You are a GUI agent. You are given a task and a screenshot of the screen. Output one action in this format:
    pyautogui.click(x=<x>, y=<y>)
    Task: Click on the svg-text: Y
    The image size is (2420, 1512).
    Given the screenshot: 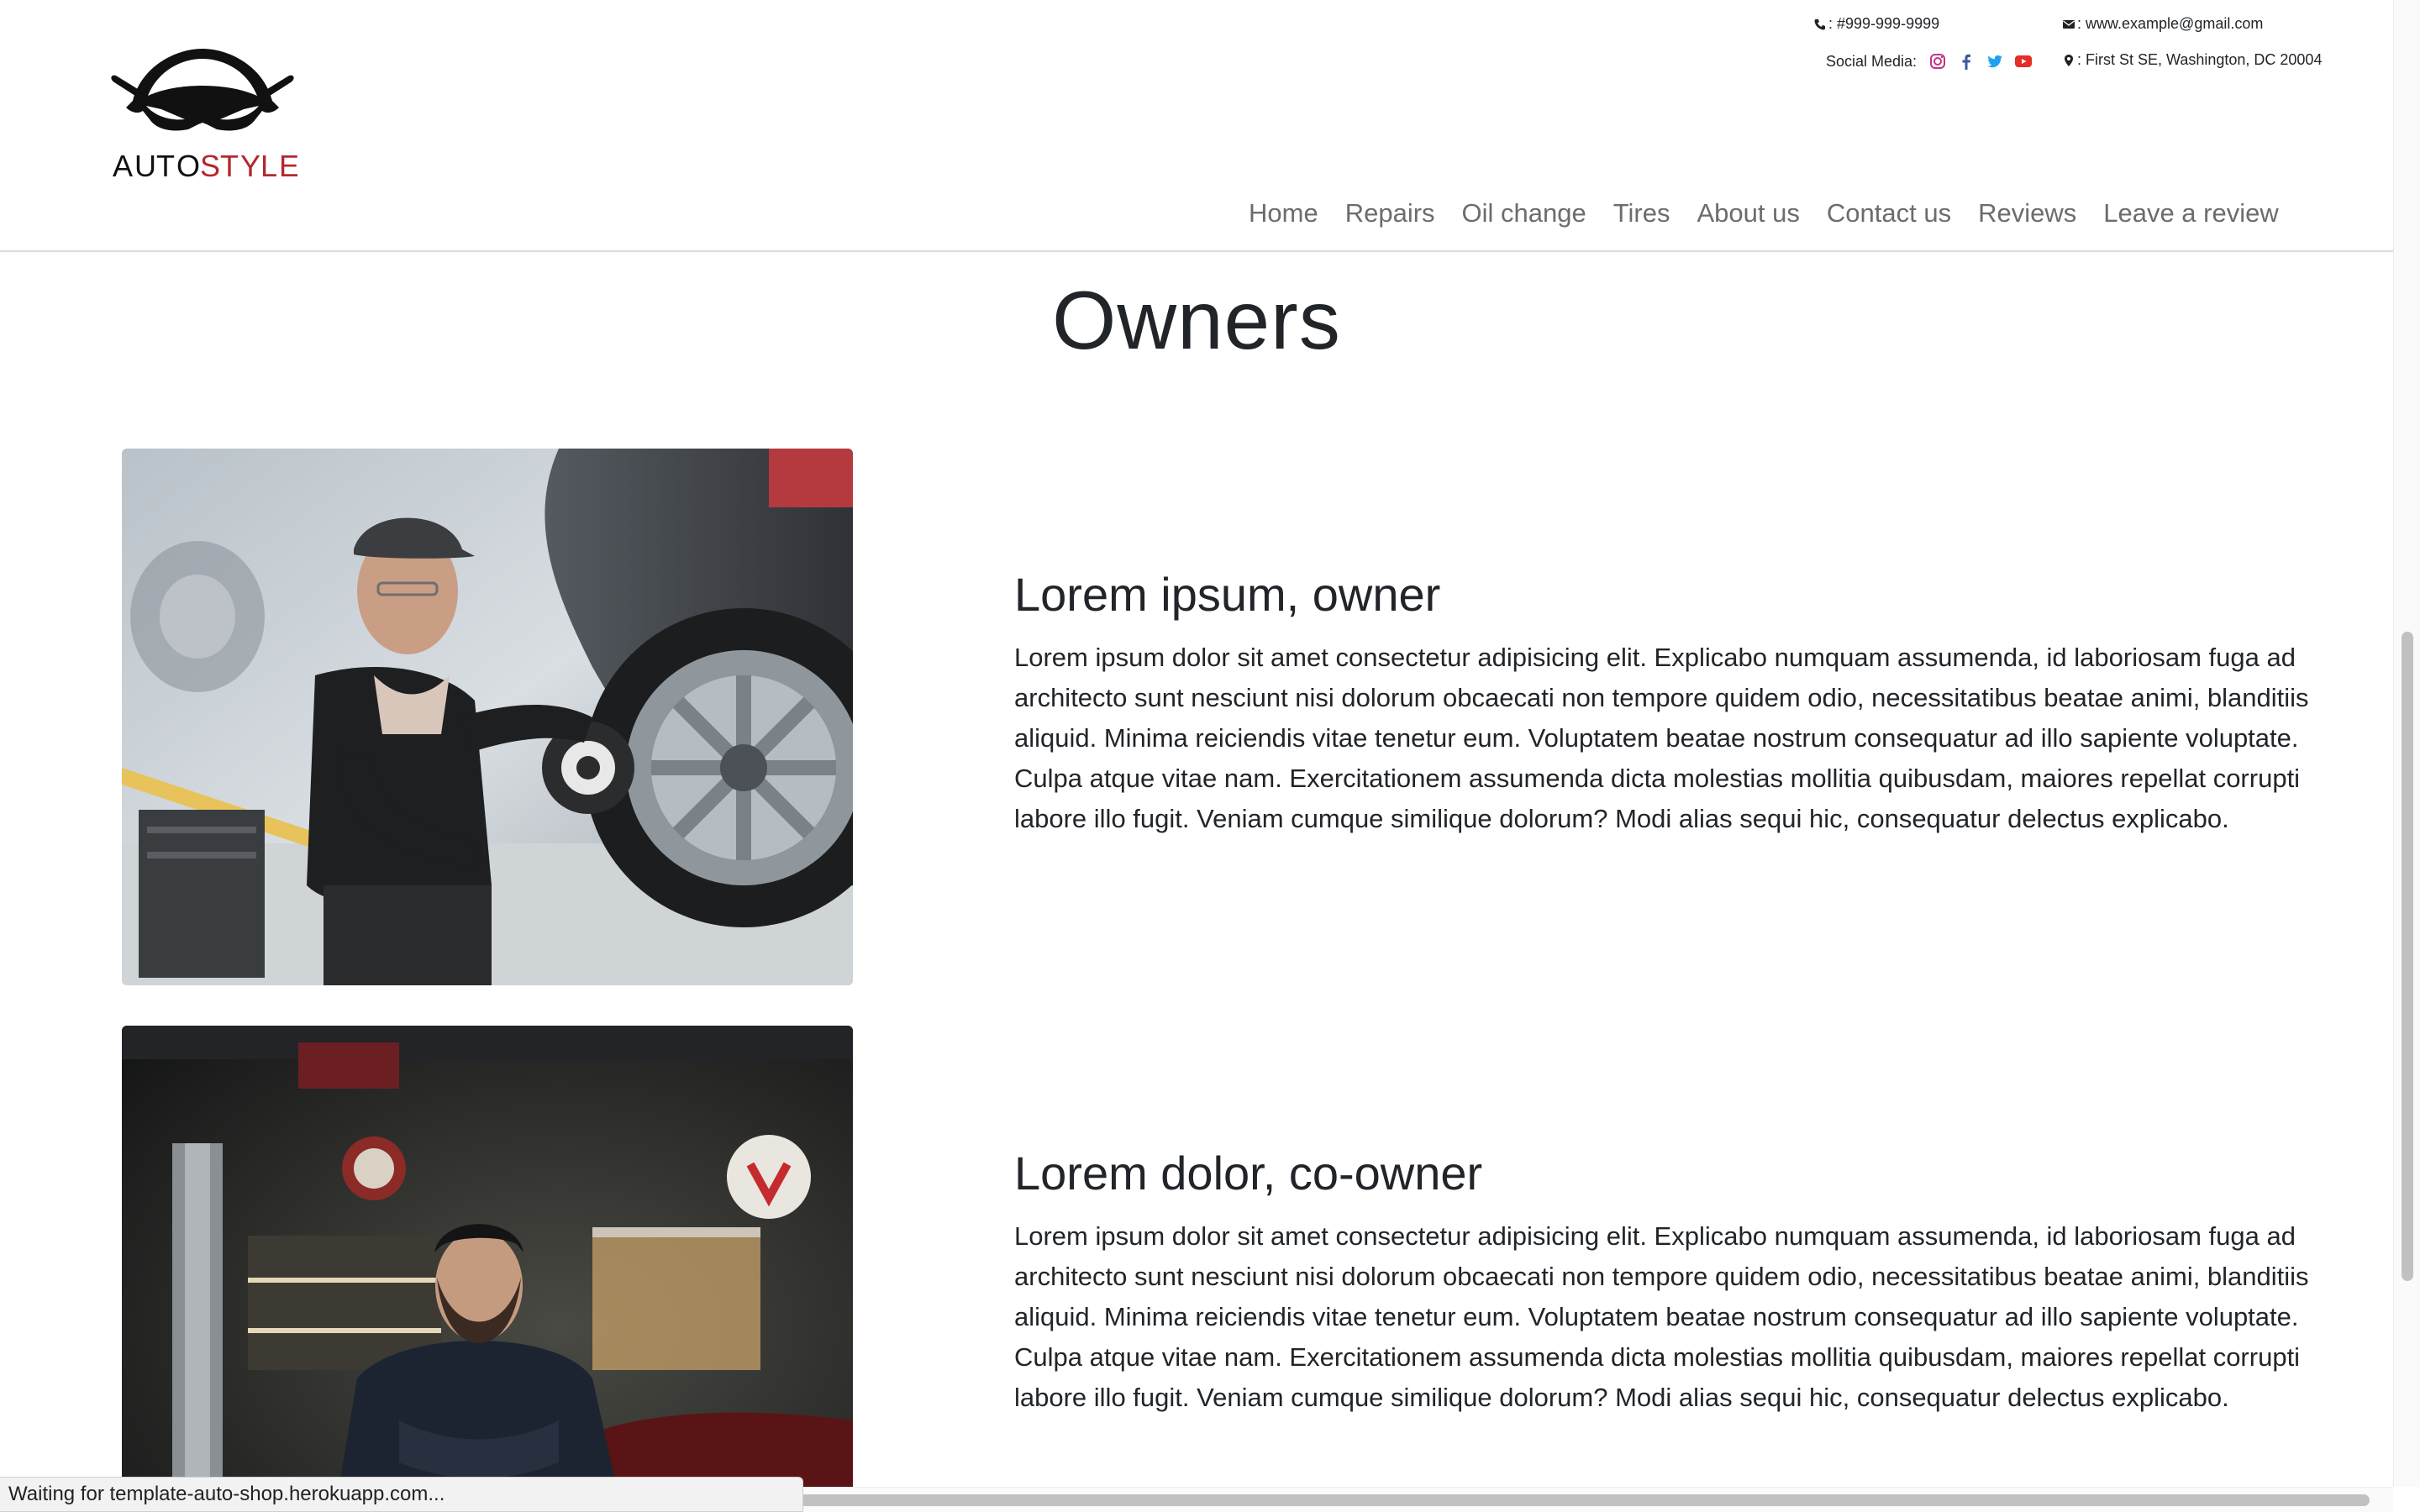 What is the action you would take?
    pyautogui.click(x=250, y=166)
    